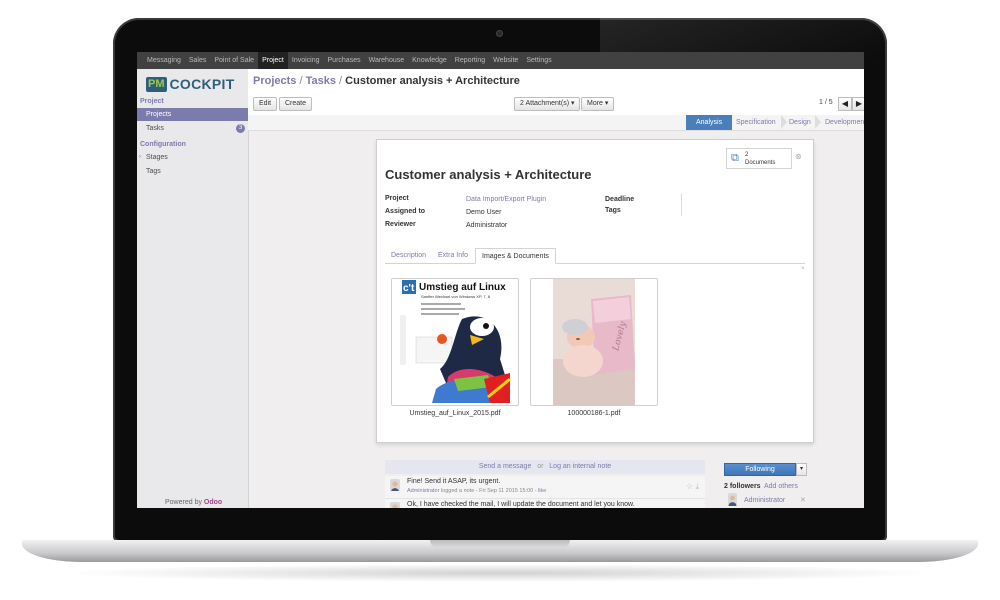  I want to click on send-message-link: Send a message, so click(505, 466).